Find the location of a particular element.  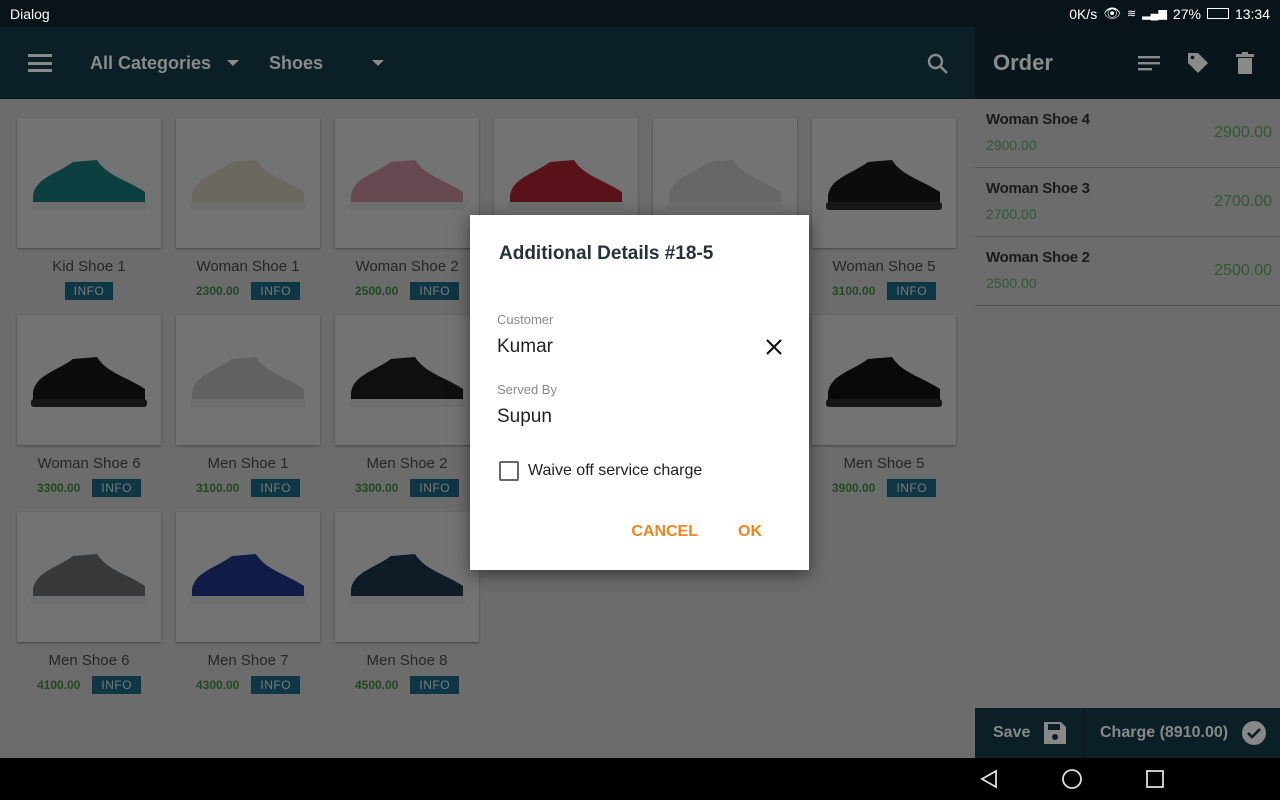

product-name: Men Shoe 6 is located at coordinates (89, 660).